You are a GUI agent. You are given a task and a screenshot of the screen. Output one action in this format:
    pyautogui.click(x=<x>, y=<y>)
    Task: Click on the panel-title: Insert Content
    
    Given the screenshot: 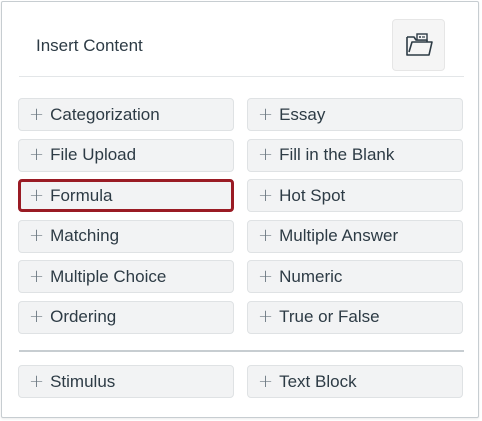 What is the action you would take?
    pyautogui.click(x=89, y=45)
    